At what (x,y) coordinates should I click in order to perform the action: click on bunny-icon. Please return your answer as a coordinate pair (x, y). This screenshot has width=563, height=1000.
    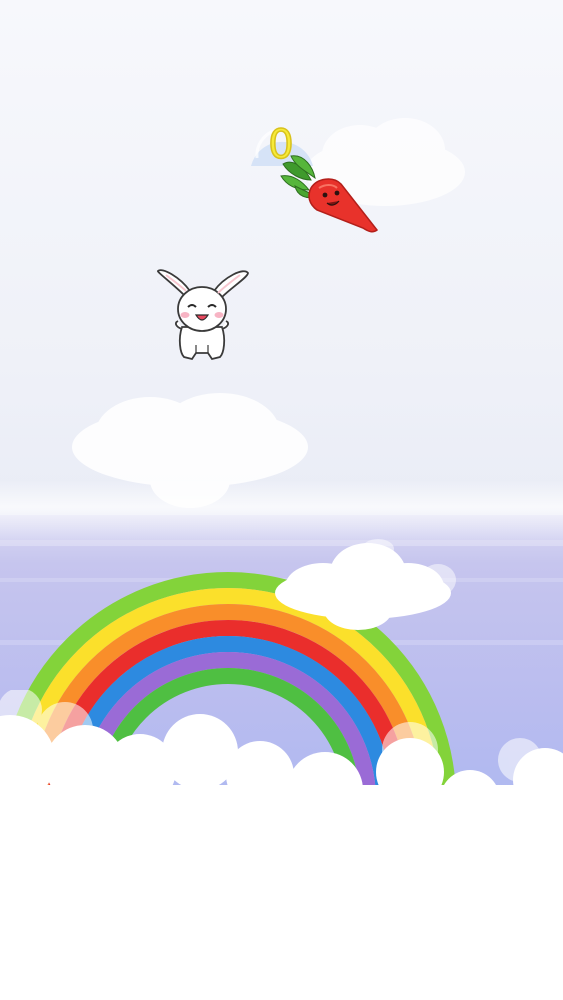
    Looking at the image, I should click on (202, 317).